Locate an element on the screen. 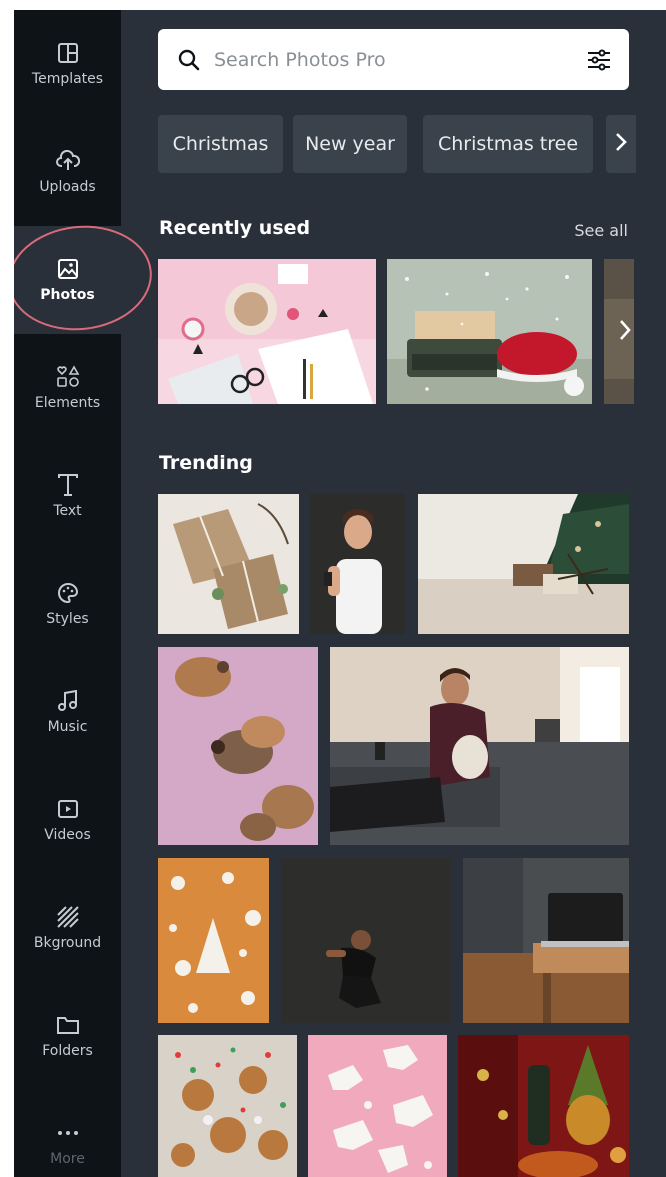 The height and width of the screenshot is (1177, 666). more-dots-icon is located at coordinates (68, 1133).